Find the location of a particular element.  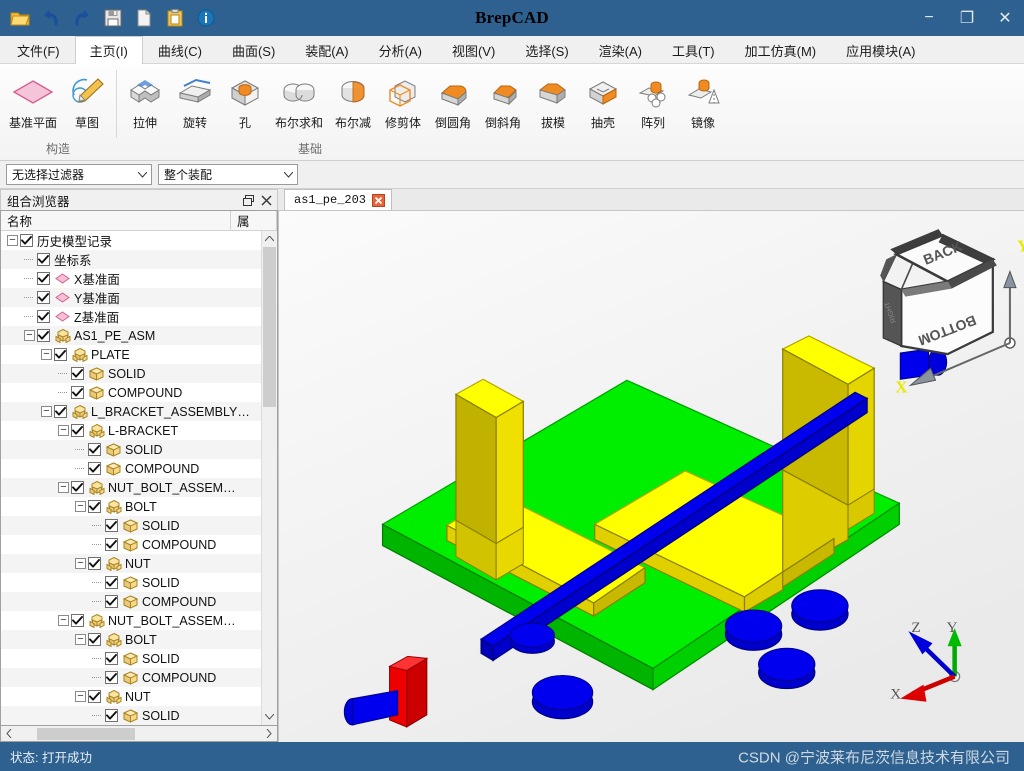

tree-column-attr: 属 is located at coordinates (254, 220).